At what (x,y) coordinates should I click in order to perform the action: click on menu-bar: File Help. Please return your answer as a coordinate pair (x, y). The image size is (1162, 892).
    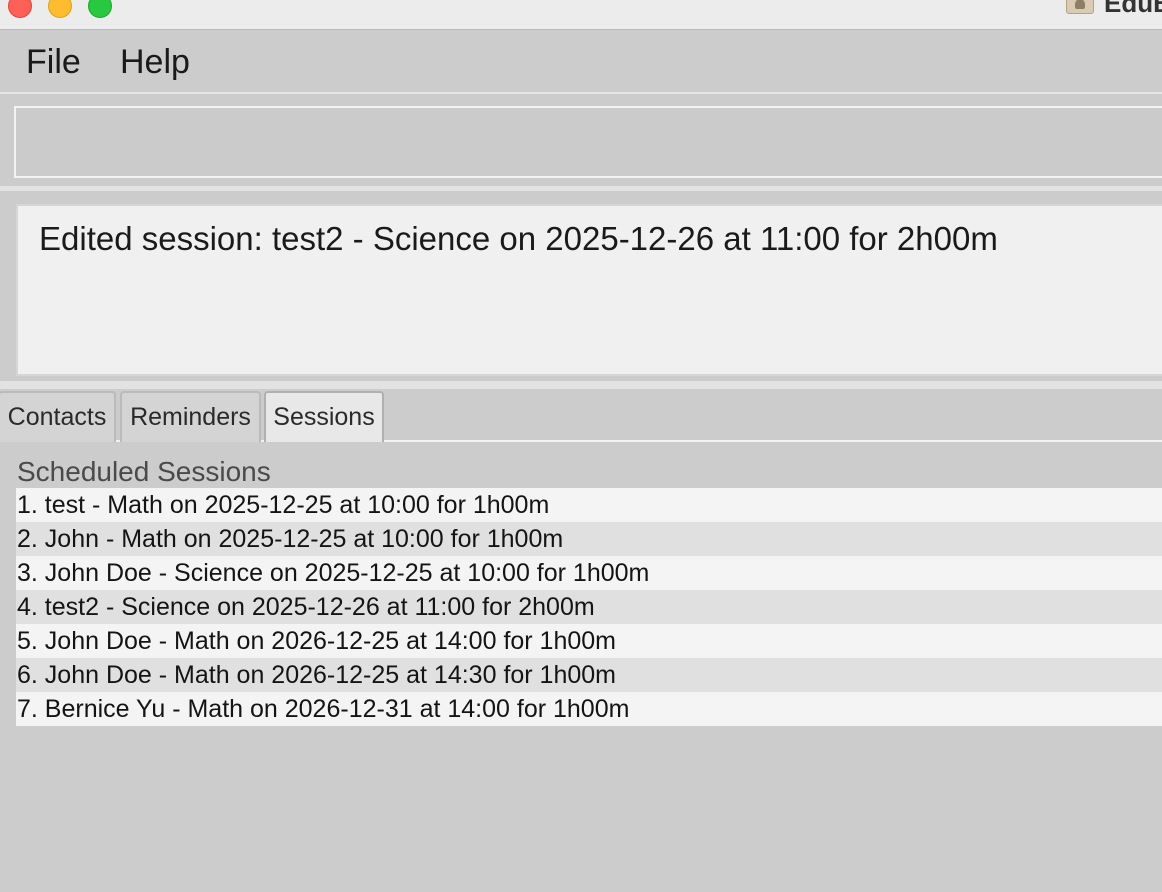
    Looking at the image, I should click on (581, 62).